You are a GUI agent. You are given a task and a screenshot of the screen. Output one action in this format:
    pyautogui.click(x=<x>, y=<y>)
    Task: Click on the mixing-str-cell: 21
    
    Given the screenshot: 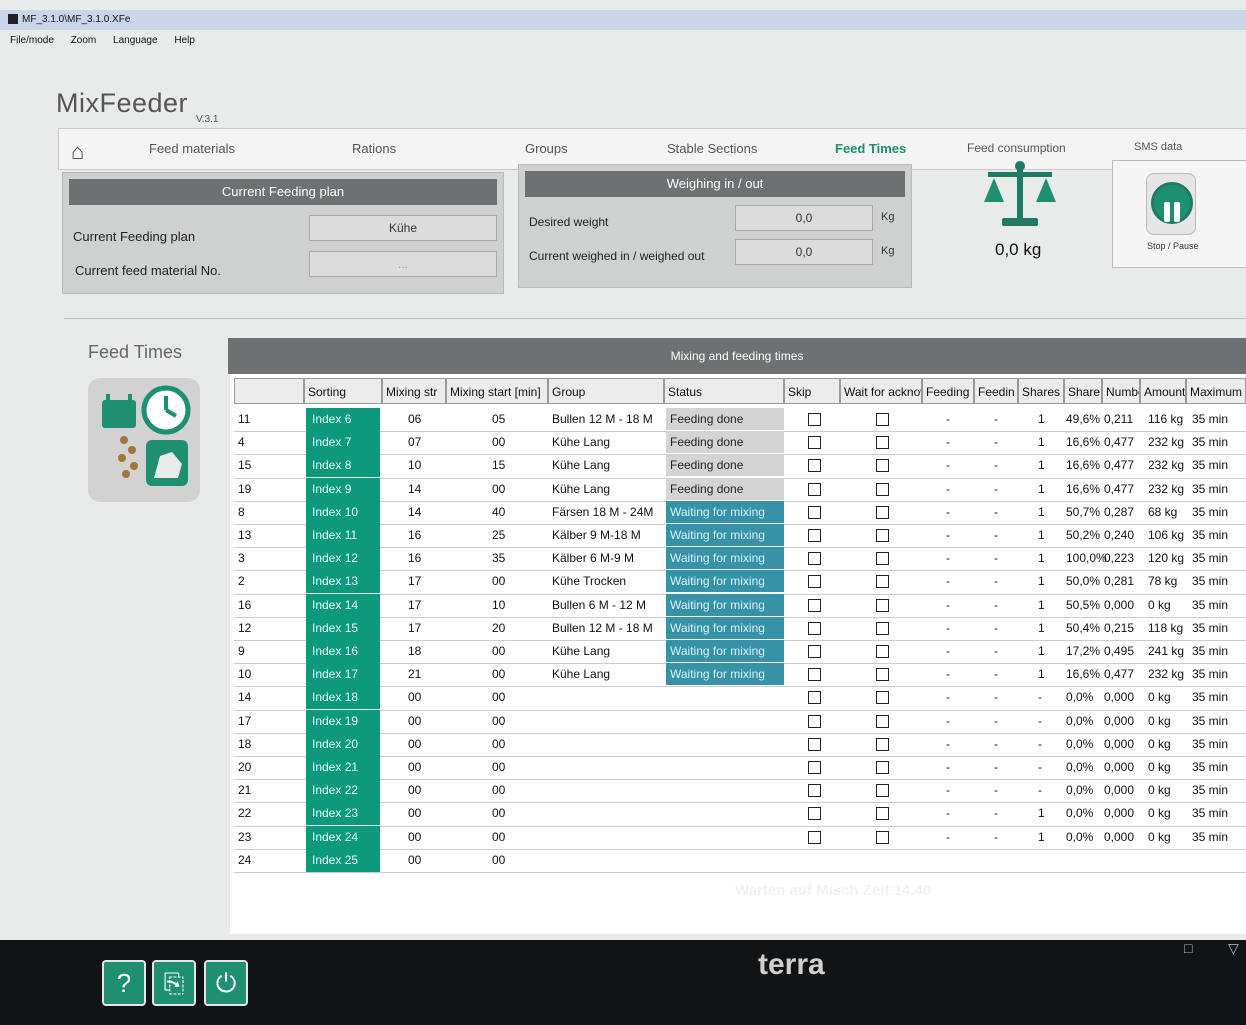 What is the action you would take?
    pyautogui.click(x=414, y=674)
    